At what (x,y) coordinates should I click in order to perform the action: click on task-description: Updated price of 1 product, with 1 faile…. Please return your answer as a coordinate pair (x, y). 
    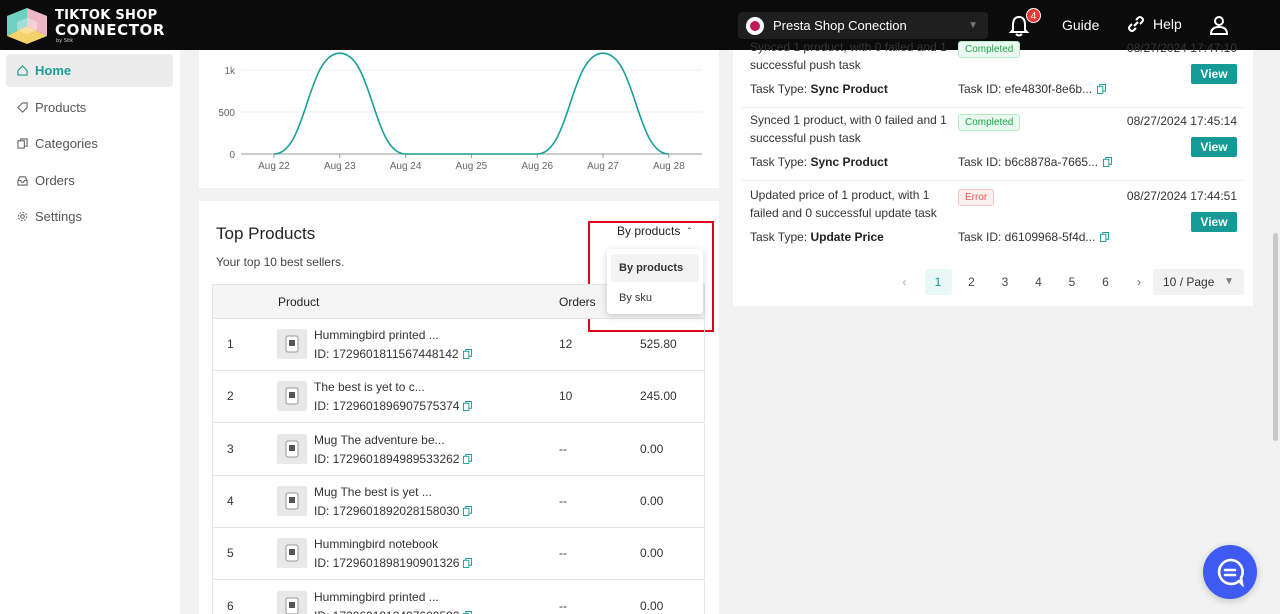
    Looking at the image, I should click on (843, 204).